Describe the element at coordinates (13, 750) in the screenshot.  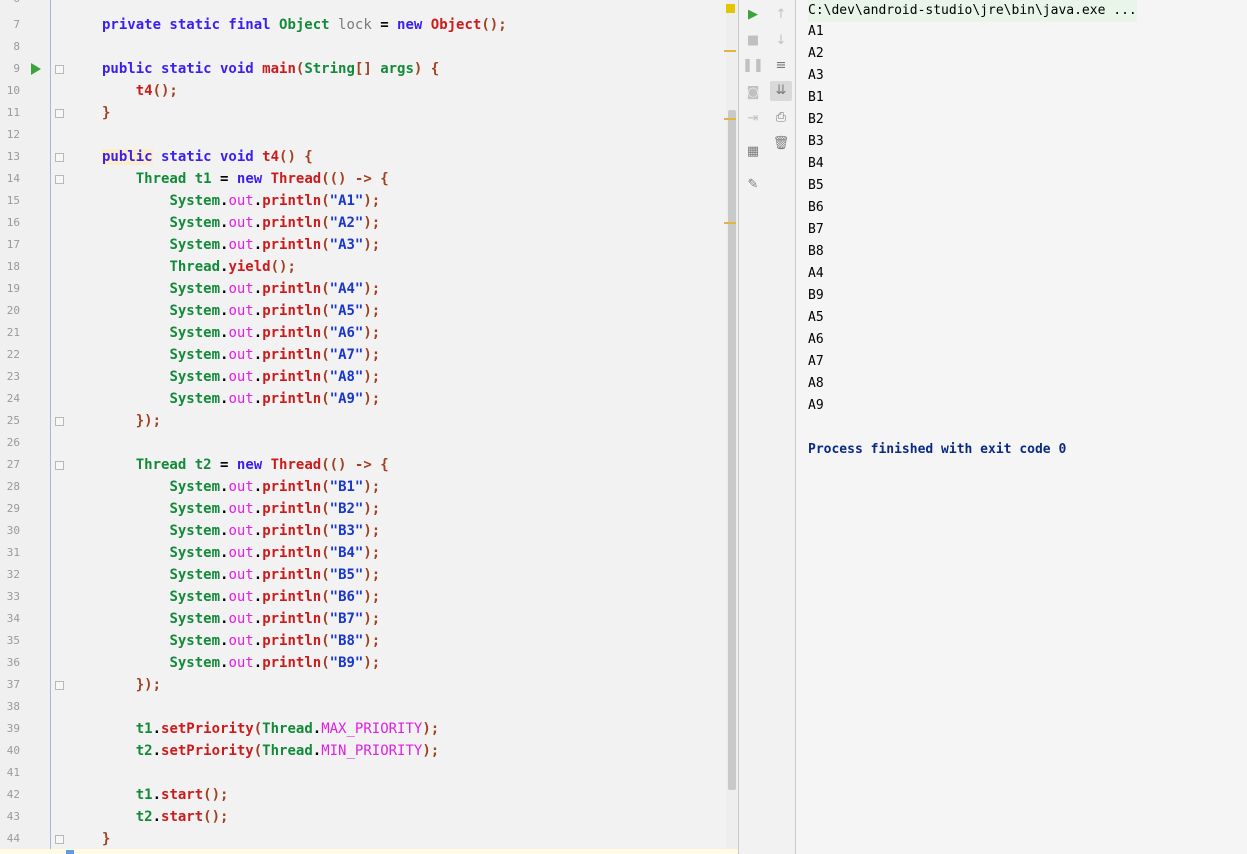
I see `line-number: 40` at that location.